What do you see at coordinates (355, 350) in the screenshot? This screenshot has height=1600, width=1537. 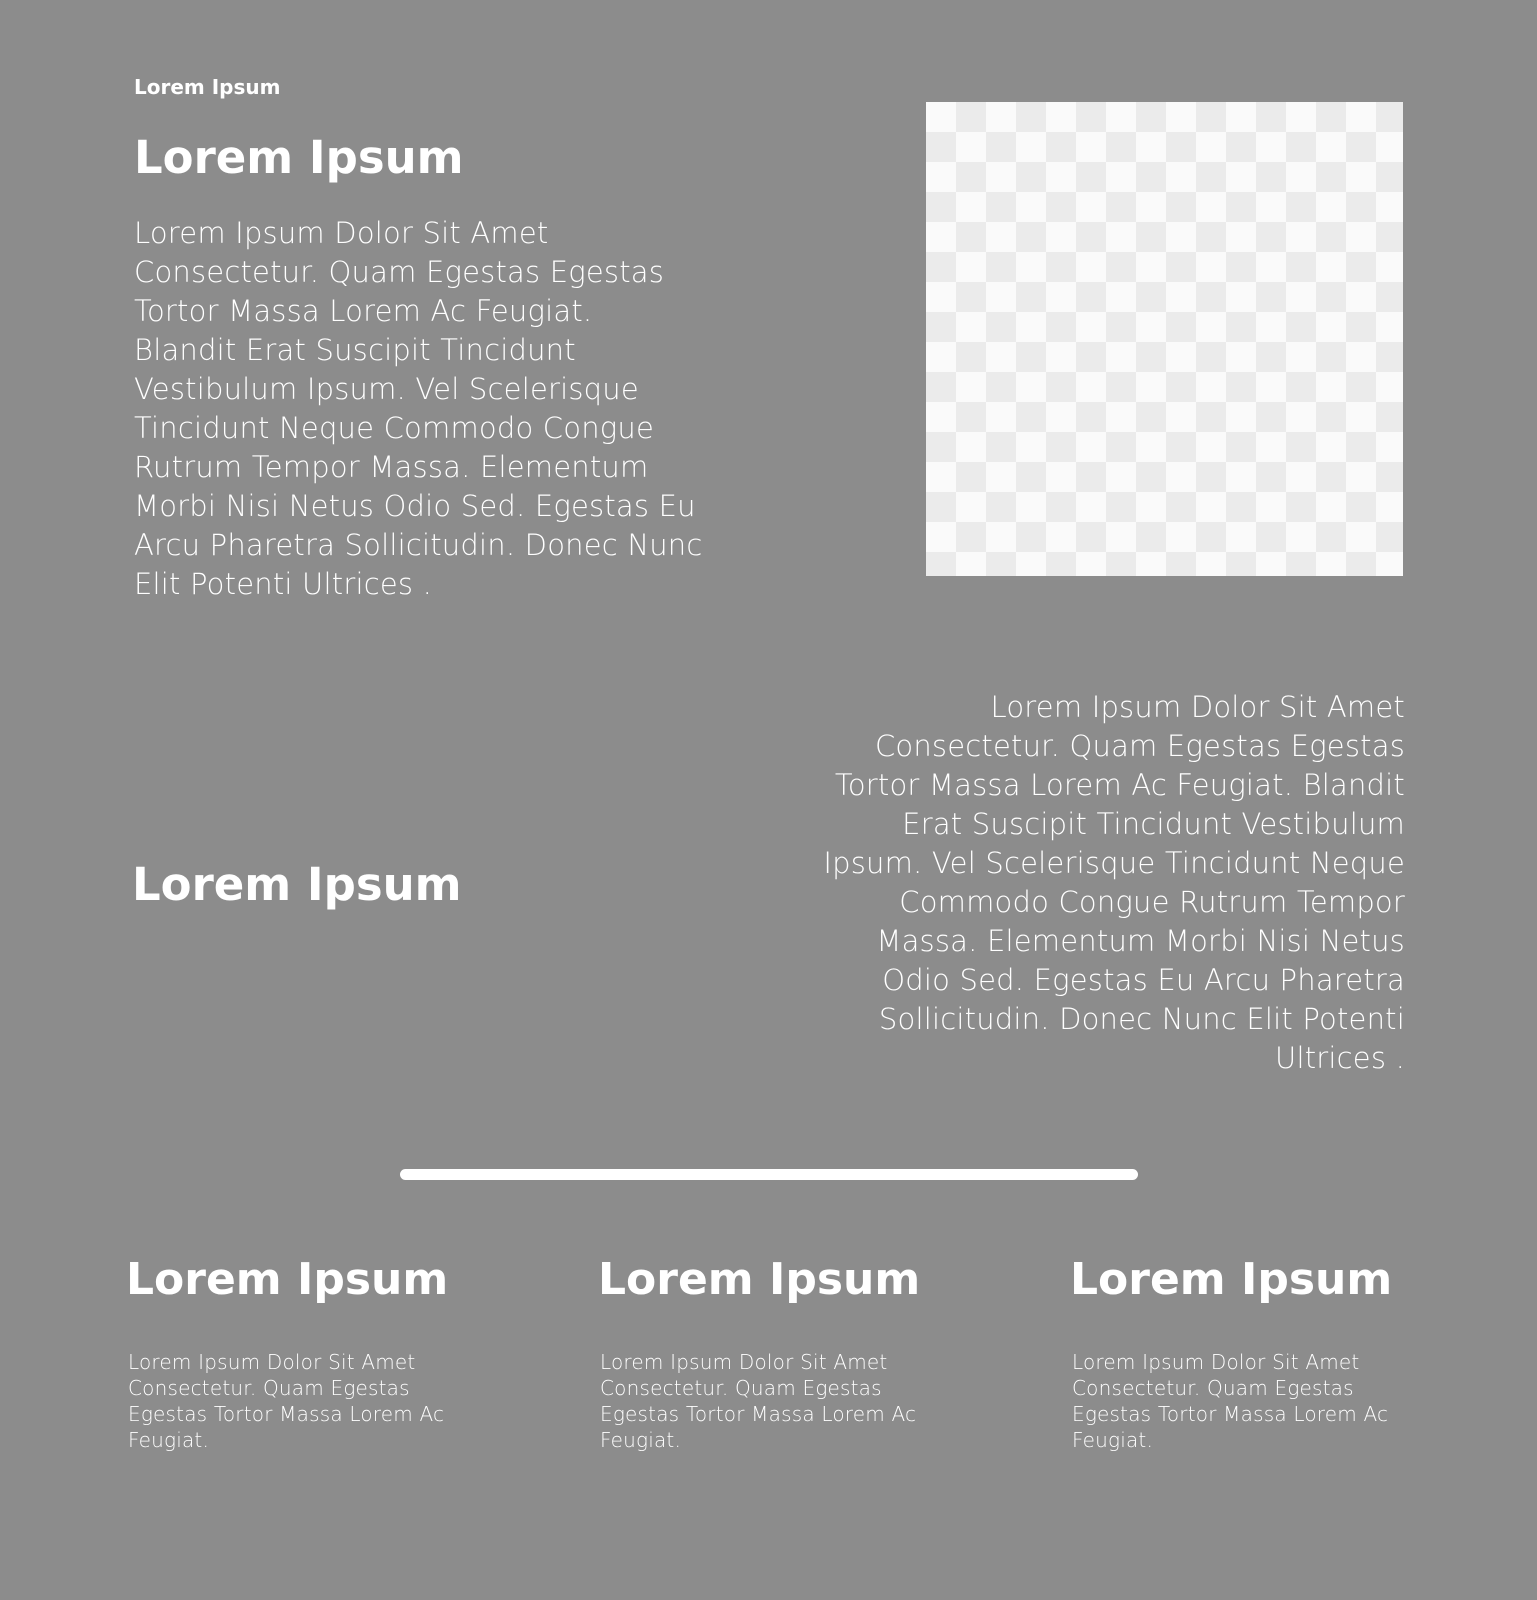 I see `intro-body-line: Blandit Erat Suscipit Tincidunt` at bounding box center [355, 350].